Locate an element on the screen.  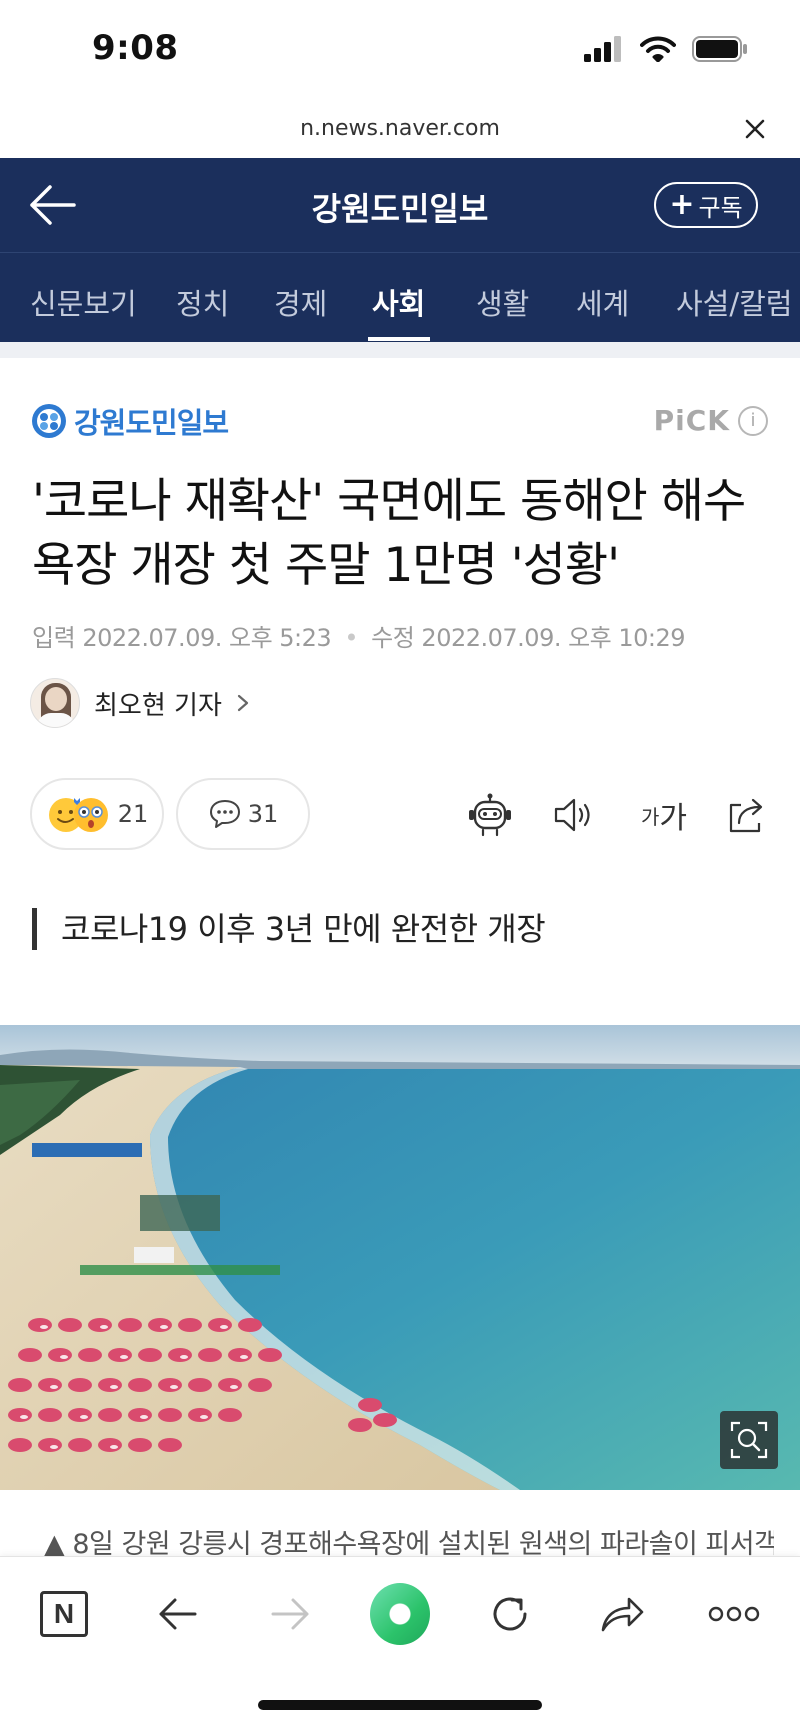
status-time: 9:08 is located at coordinates (135, 48).